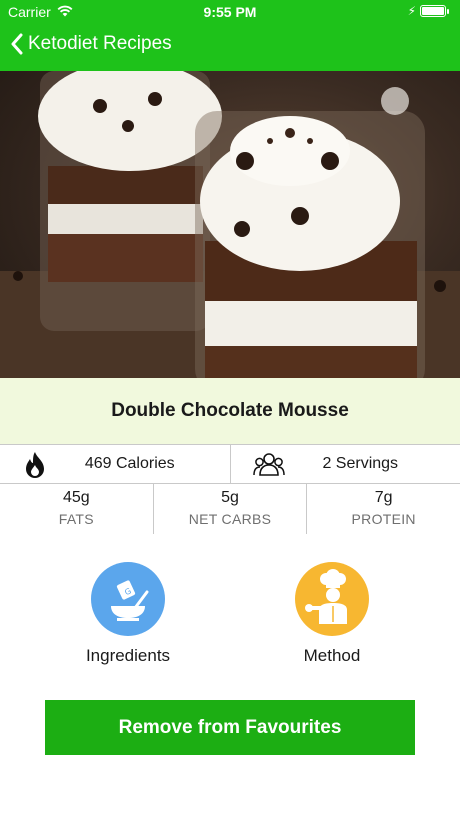 The width and height of the screenshot is (460, 818). I want to click on recipe-stats: 469 Calories 2 Servings, so click(230, 464).